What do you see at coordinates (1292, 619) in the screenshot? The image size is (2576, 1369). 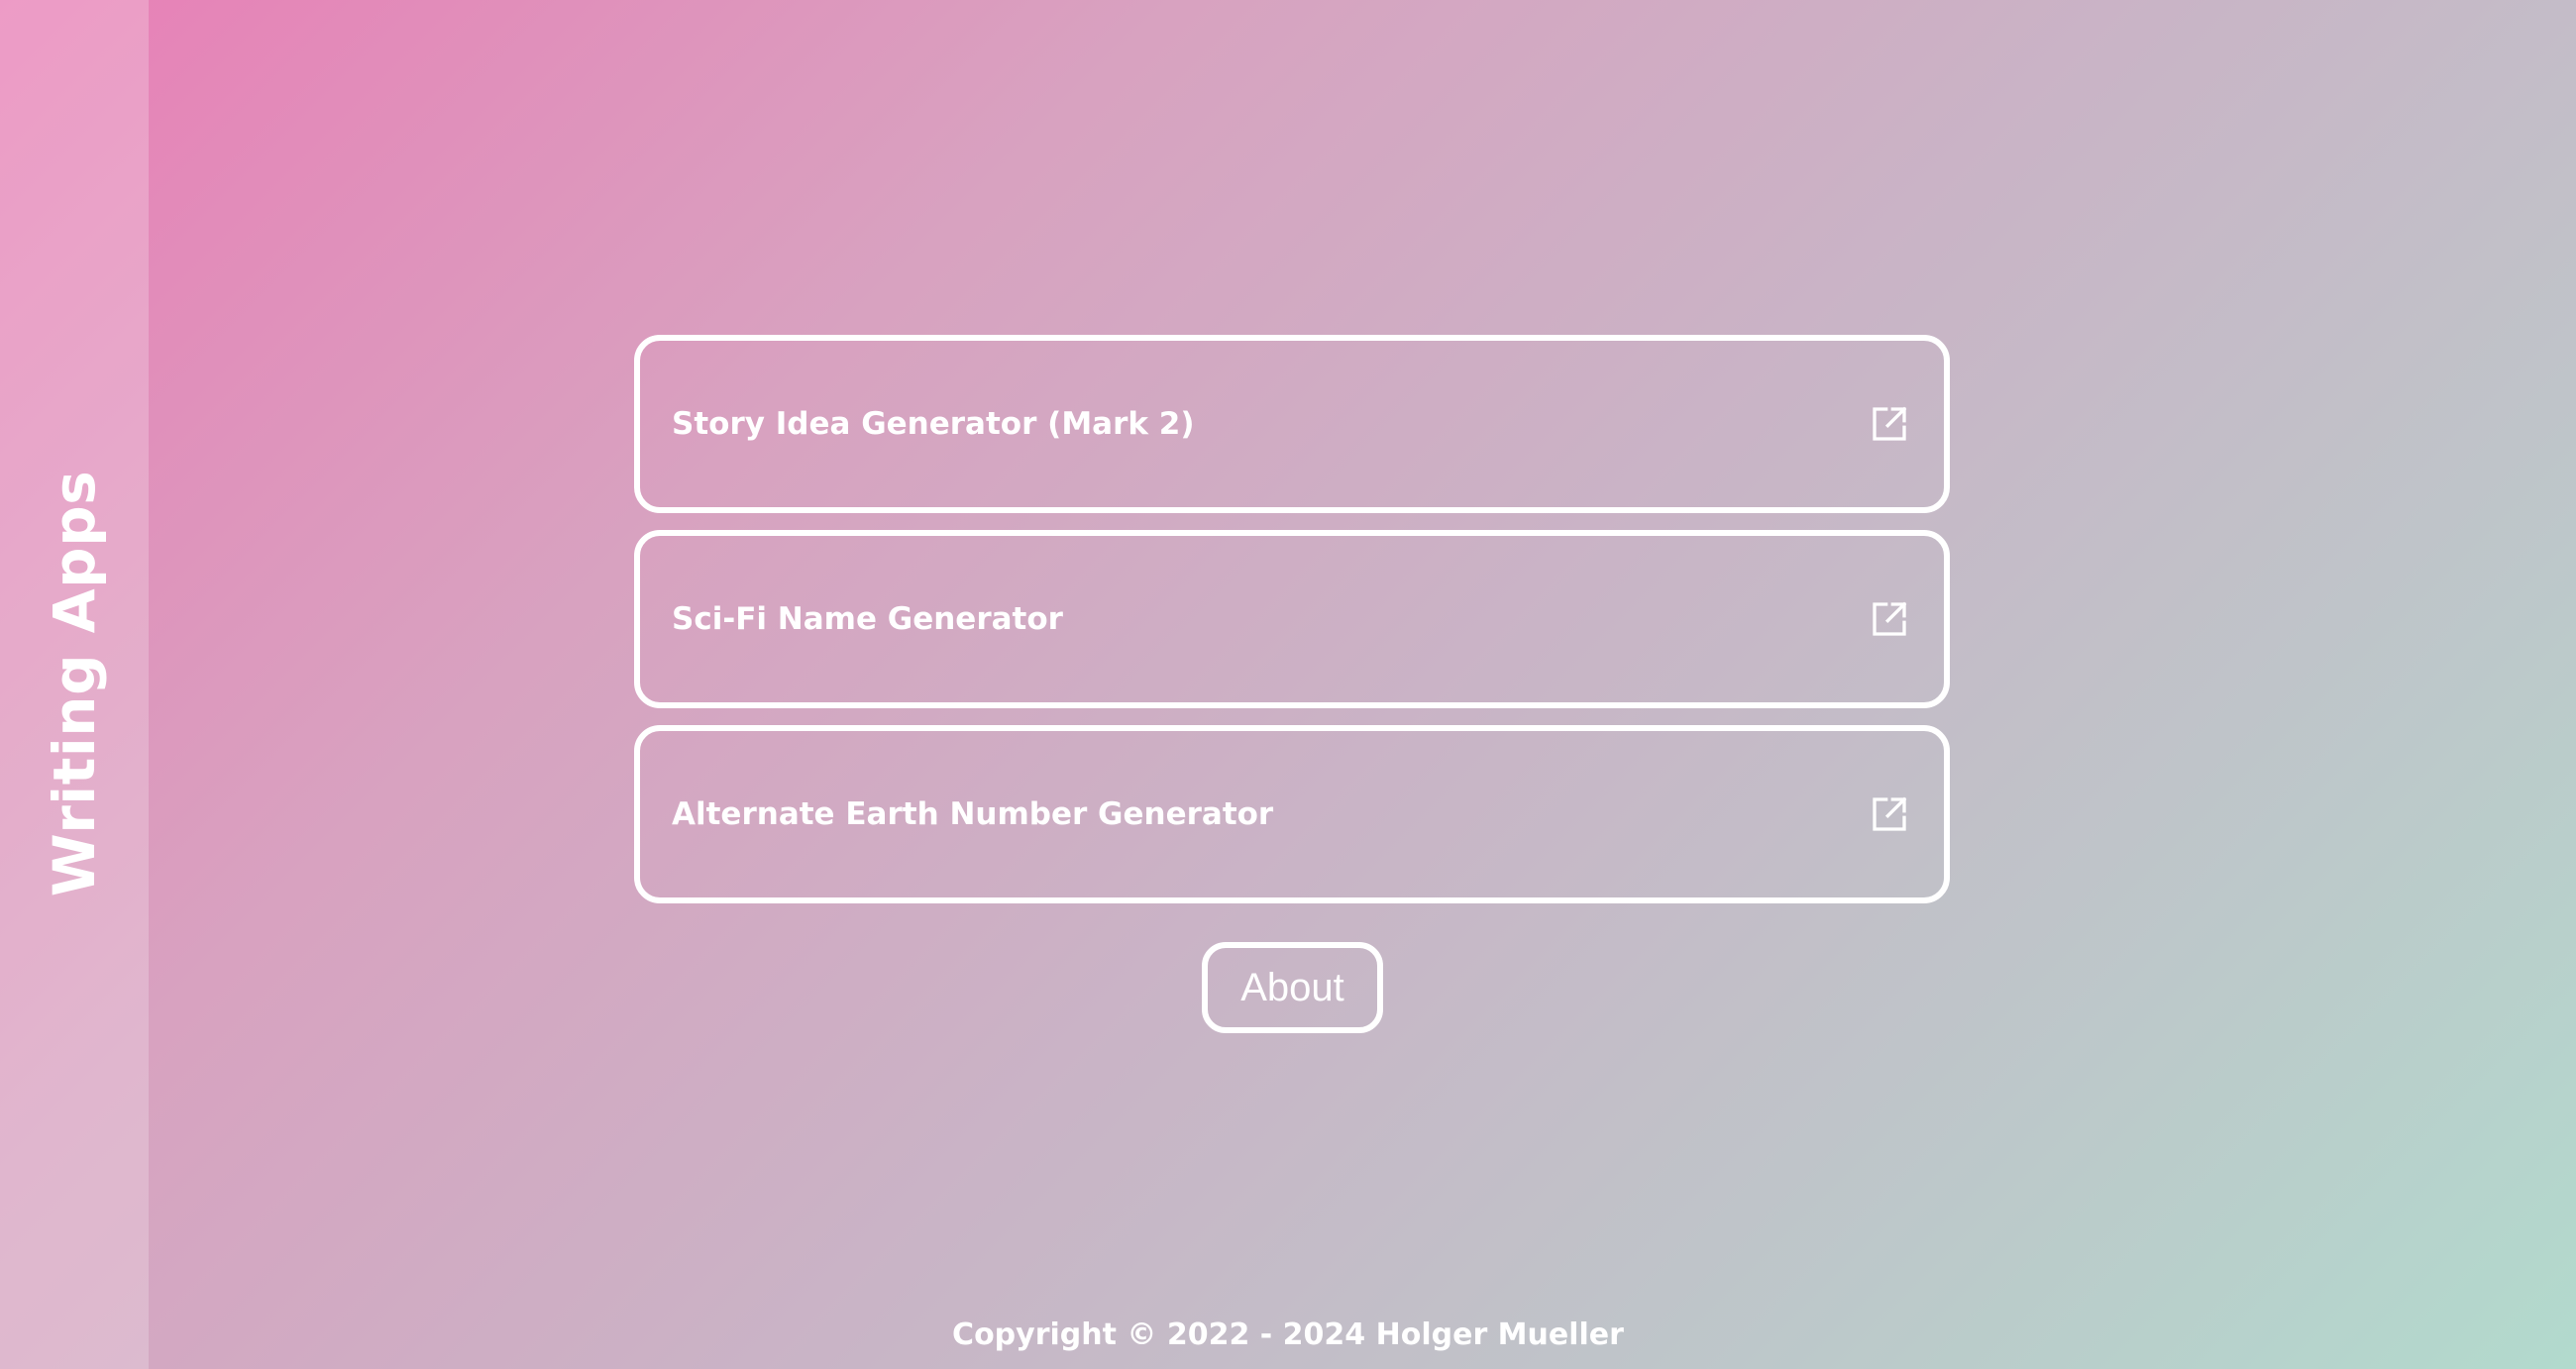 I see `app-card-sci-fi-name-generator: Sci-Fi Name Generator` at bounding box center [1292, 619].